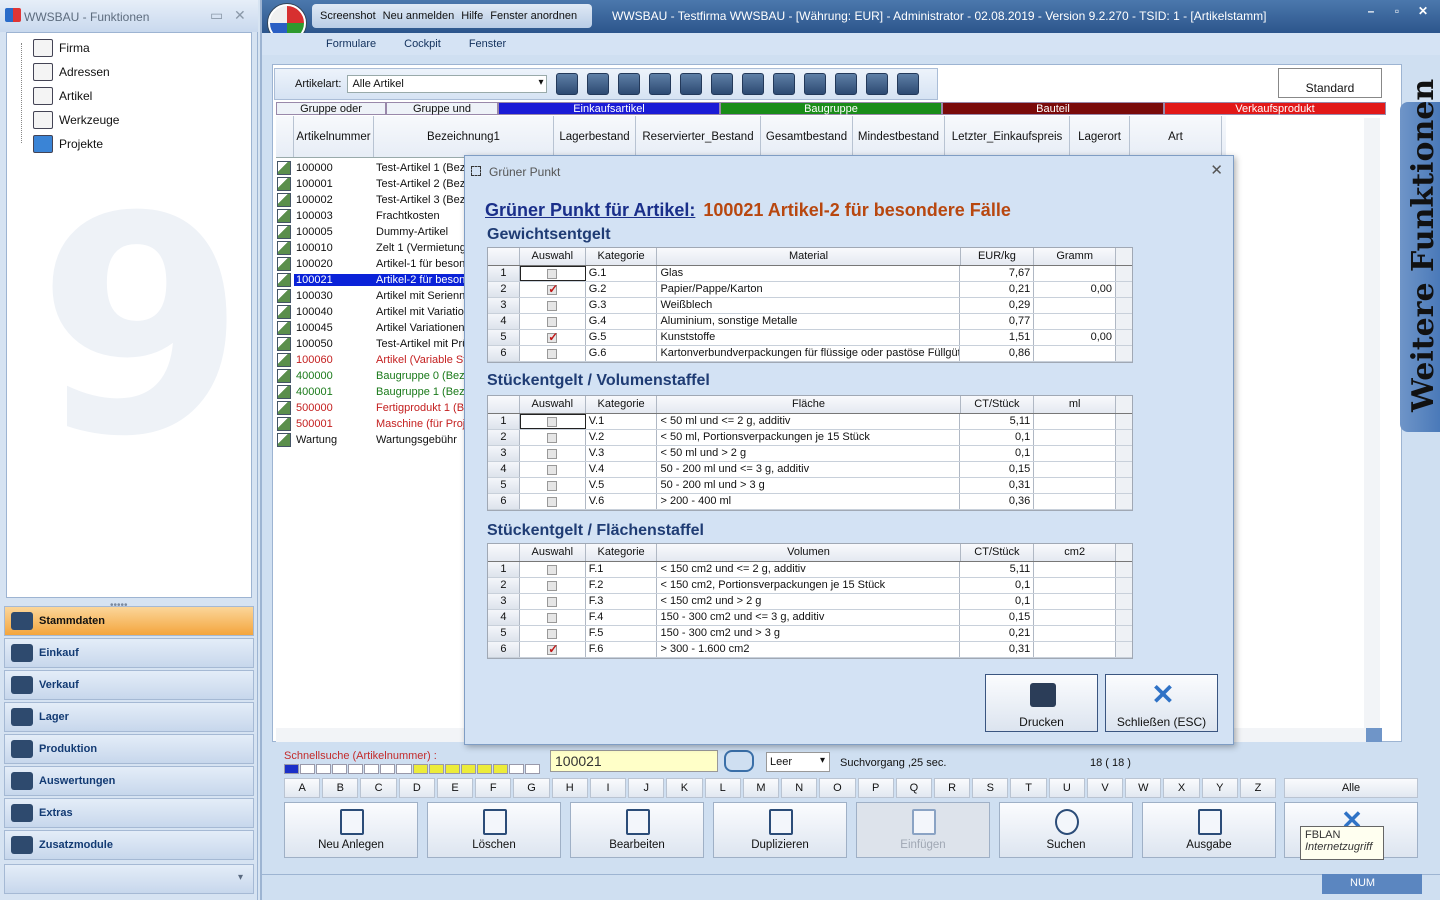 This screenshot has height=900, width=1440. What do you see at coordinates (240, 15) in the screenshot?
I see `close-icon: ✕` at bounding box center [240, 15].